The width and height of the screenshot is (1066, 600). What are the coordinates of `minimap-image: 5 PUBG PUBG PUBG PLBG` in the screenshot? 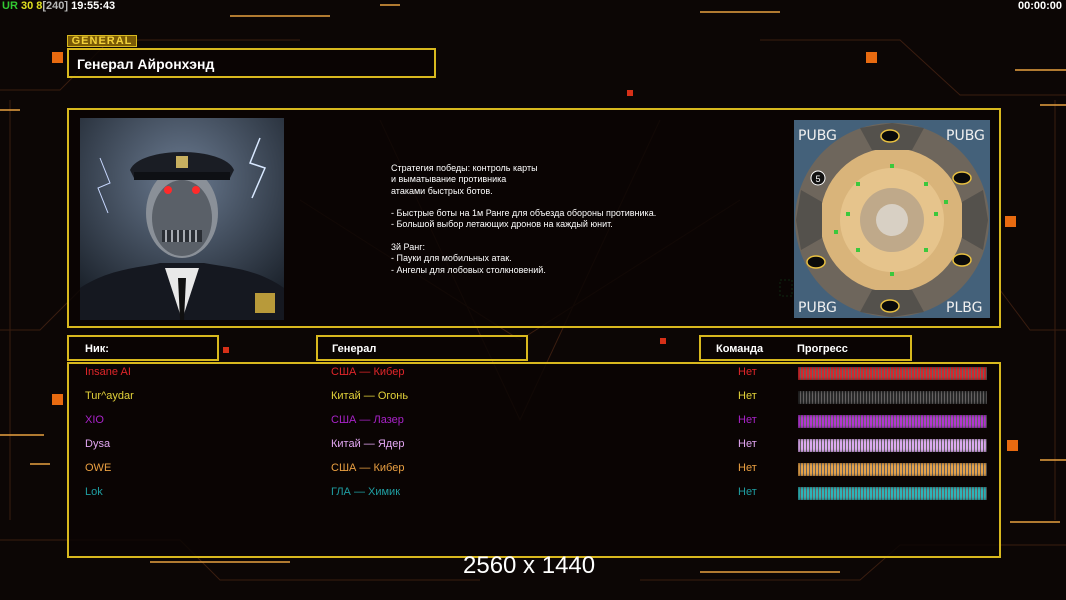 It's located at (892, 219).